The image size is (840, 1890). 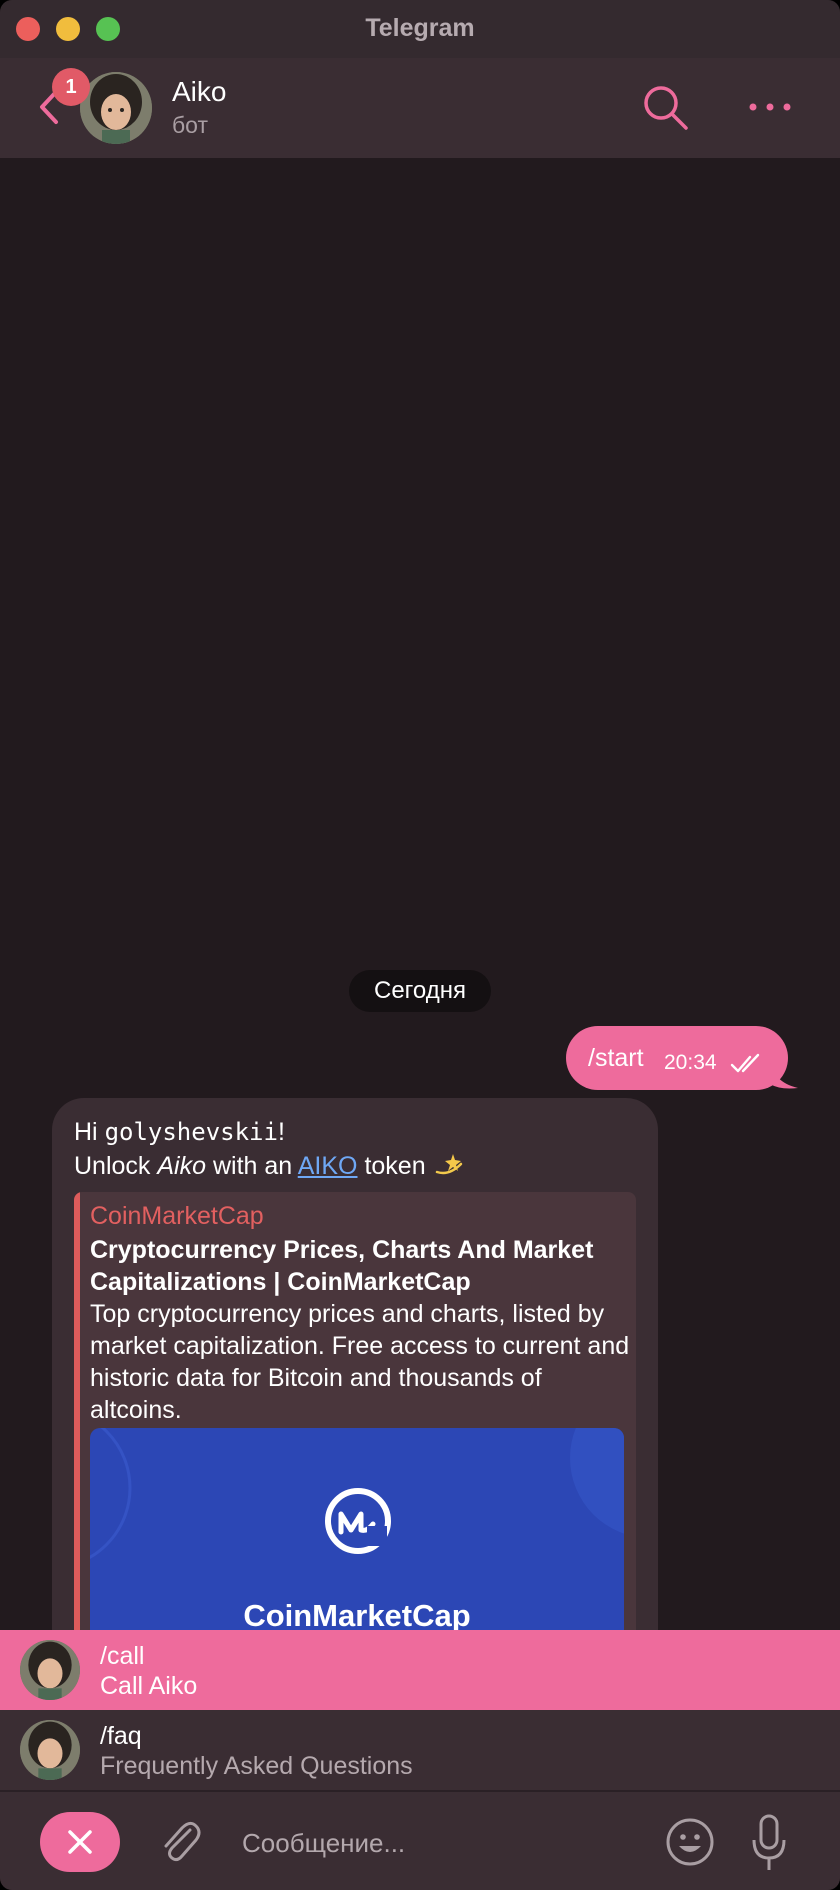 What do you see at coordinates (690, 1842) in the screenshot?
I see `emoji-icon` at bounding box center [690, 1842].